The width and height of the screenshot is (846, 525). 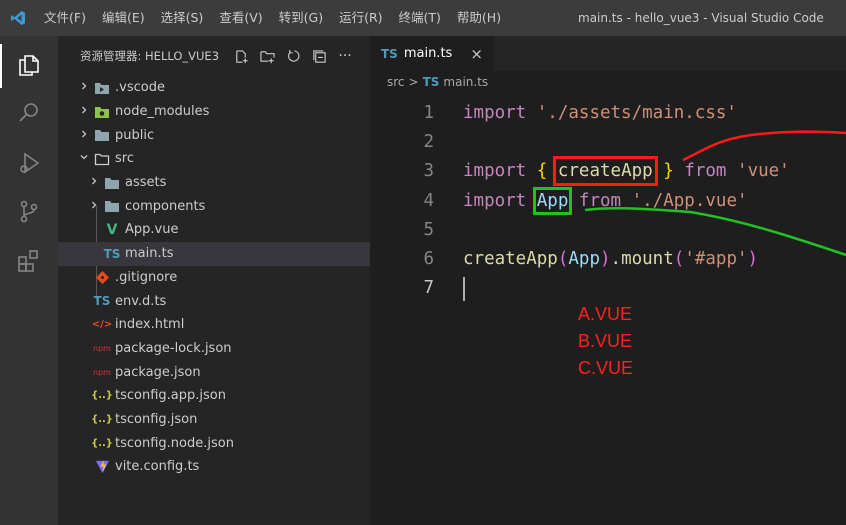 What do you see at coordinates (428, 200) in the screenshot?
I see `line-number: 4` at bounding box center [428, 200].